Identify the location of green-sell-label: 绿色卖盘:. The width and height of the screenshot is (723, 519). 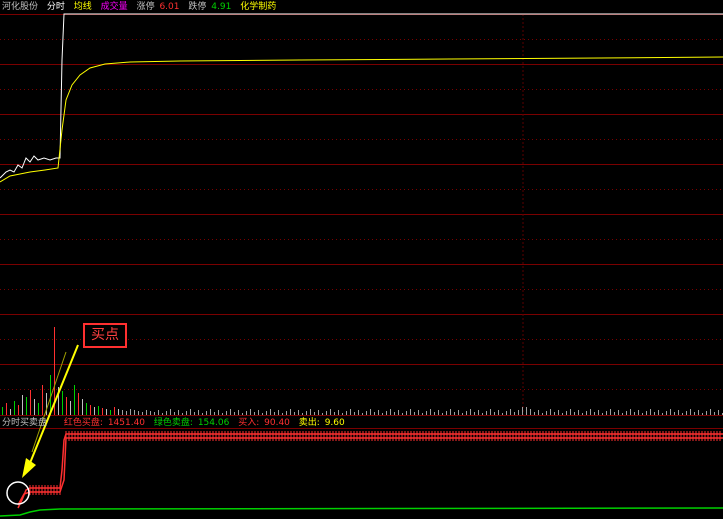
(173, 423).